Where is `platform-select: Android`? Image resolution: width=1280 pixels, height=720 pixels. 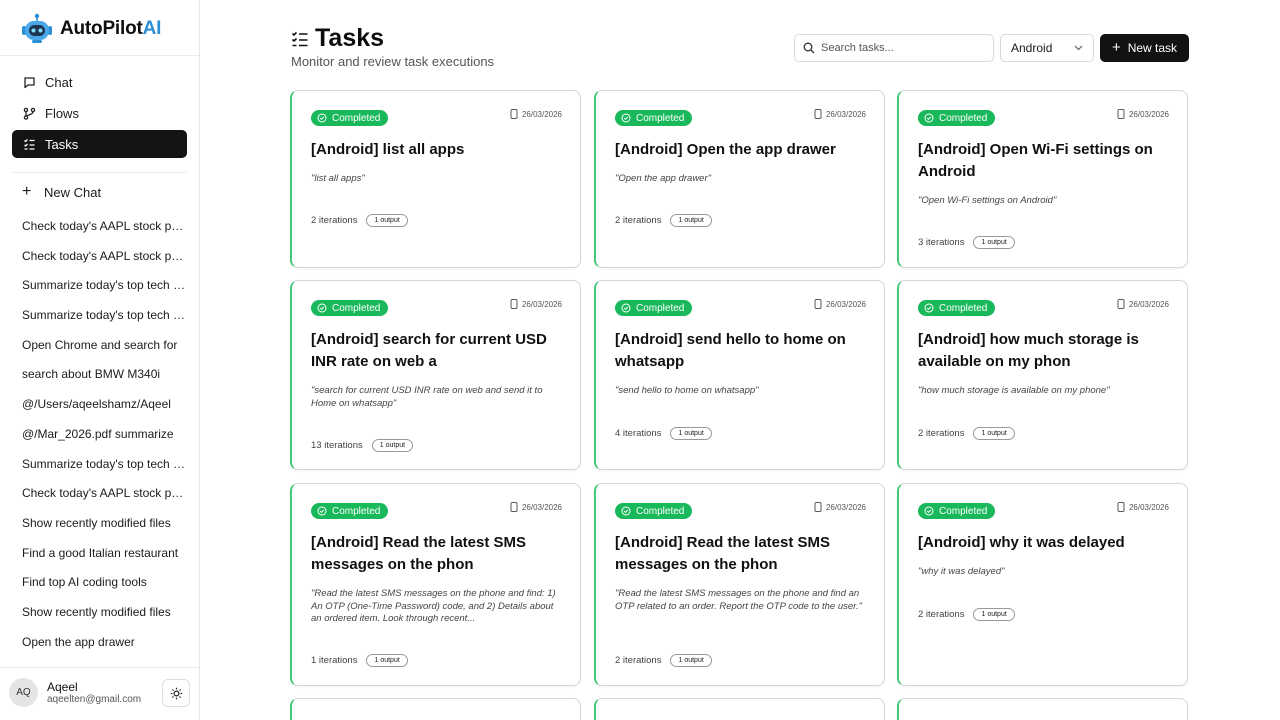
platform-select: Android is located at coordinates (1047, 48).